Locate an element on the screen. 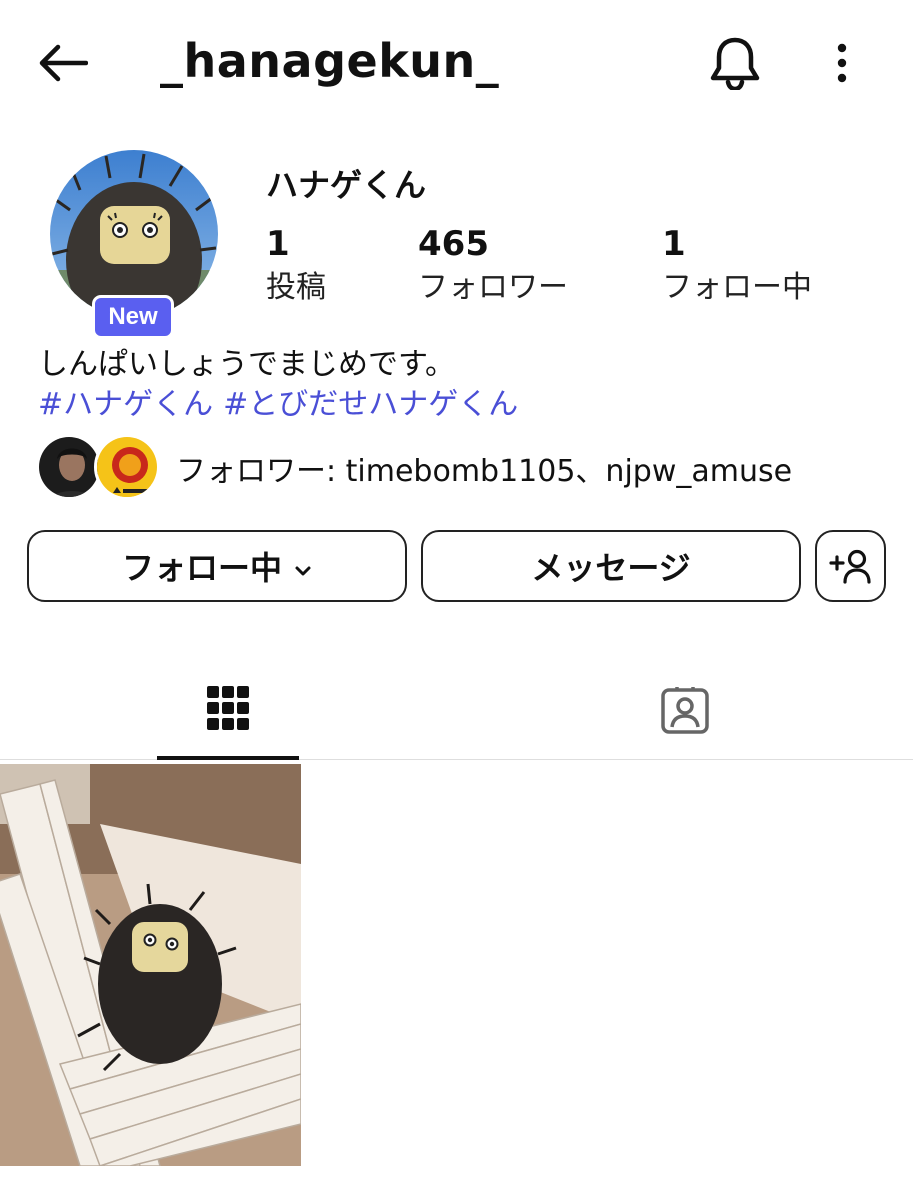 The image size is (913, 1200). bio-text: しんぱいしょうでまじめです。 is located at coordinates (246, 364).